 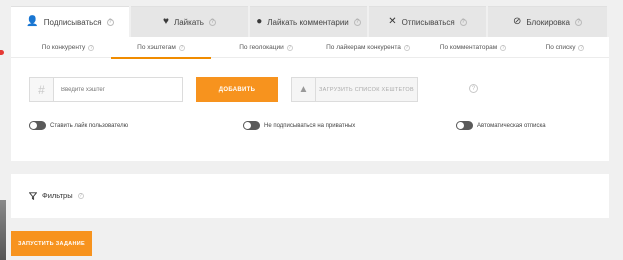 I want to click on tab-block: ⊘ Блокировка ?, so click(x=547, y=21).